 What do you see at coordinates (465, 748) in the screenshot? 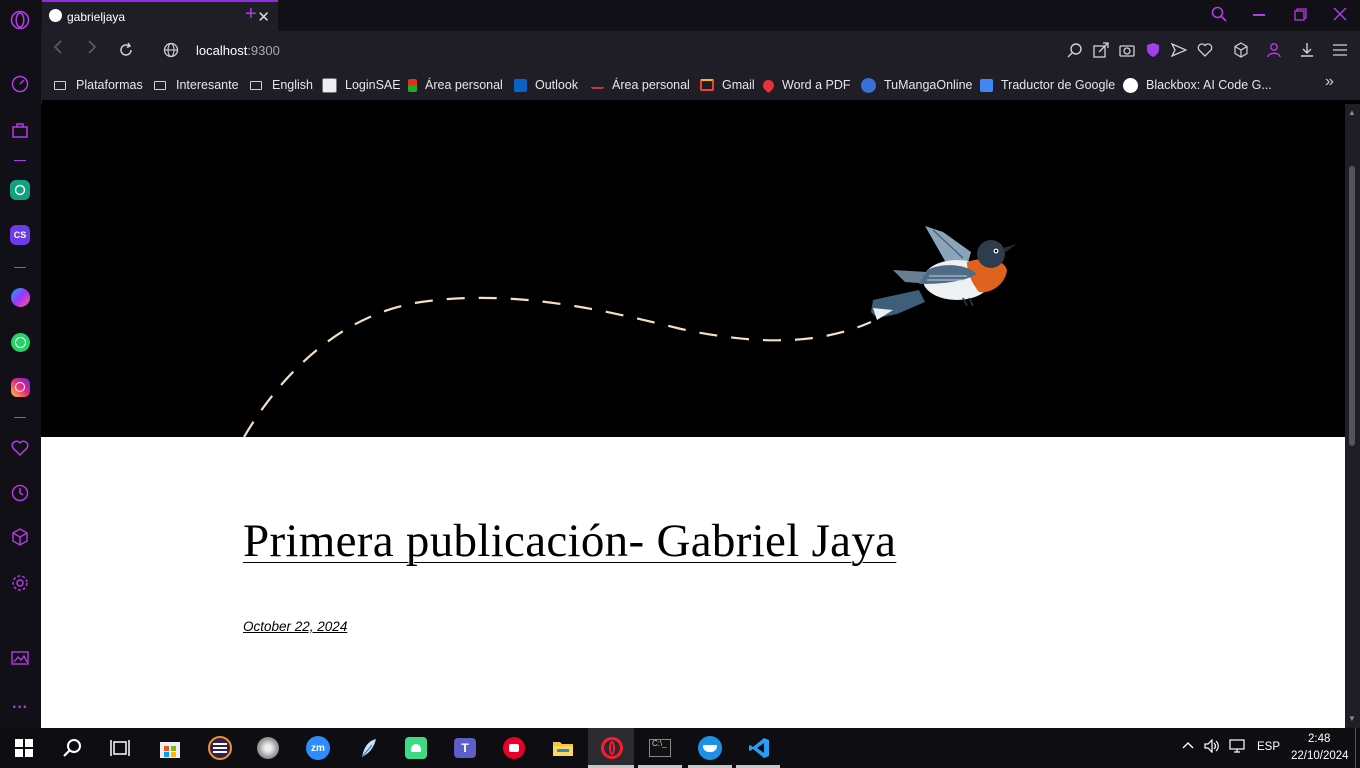
I see `teams-icon: T` at bounding box center [465, 748].